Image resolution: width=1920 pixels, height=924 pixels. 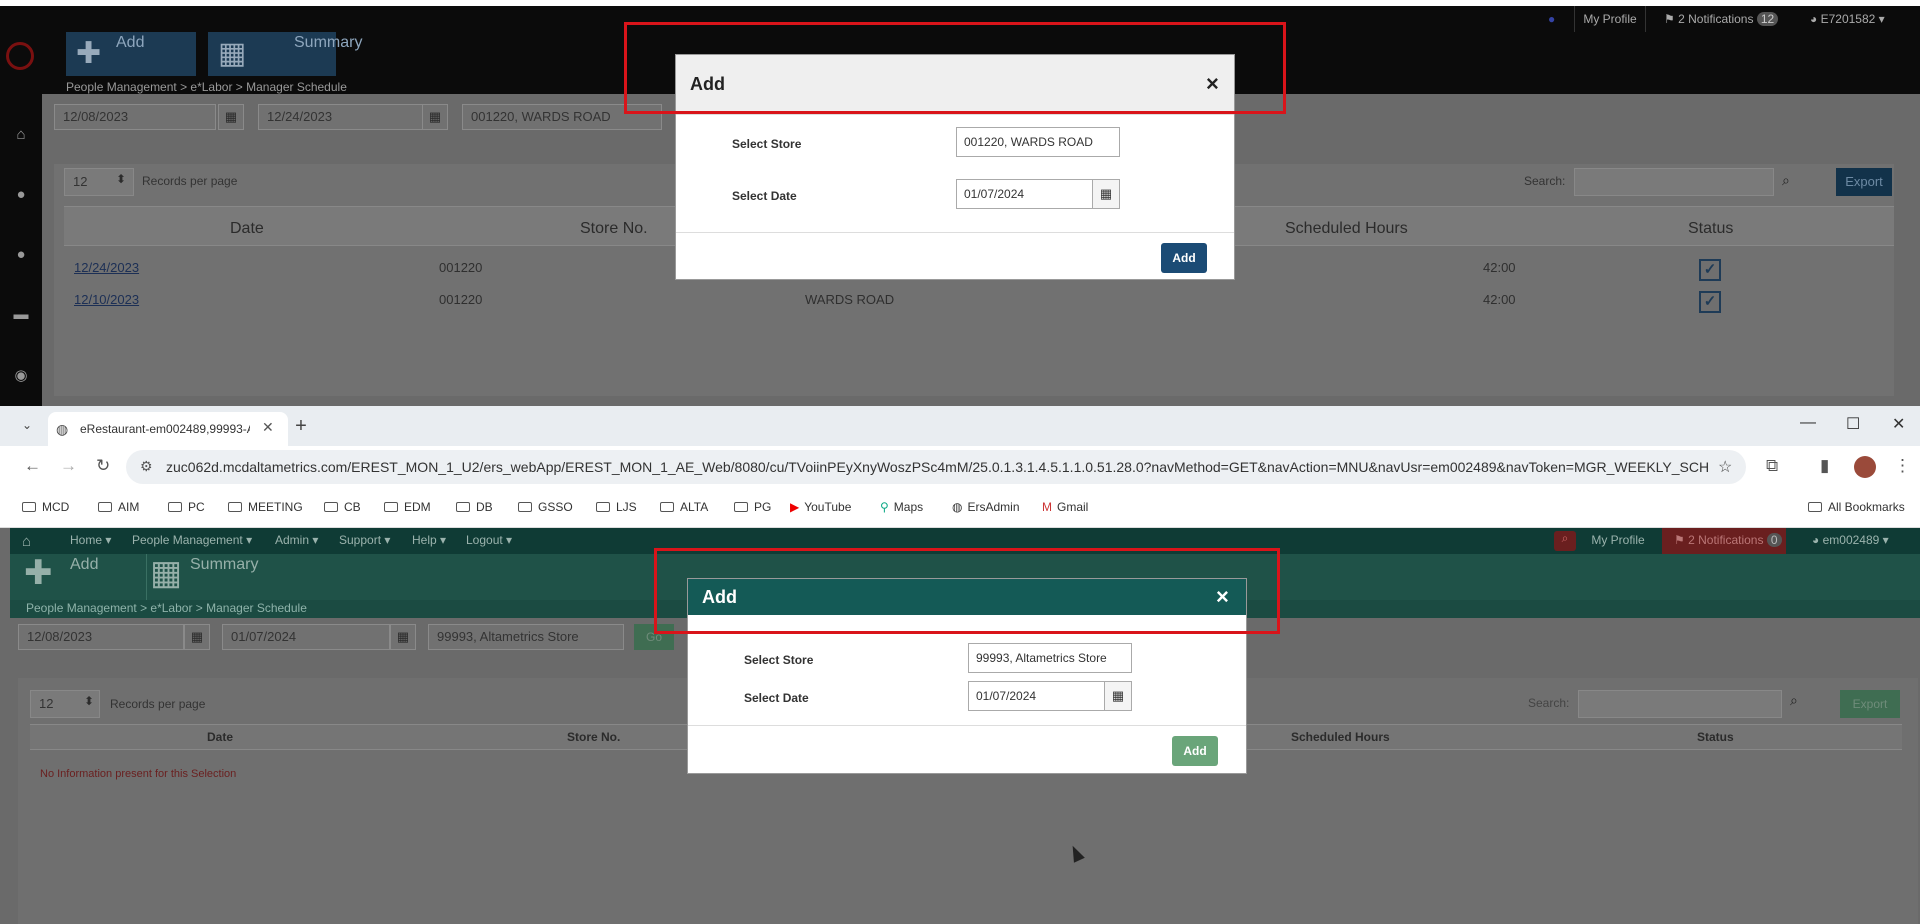 I want to click on top-summary-nav-button: ▦ Summary, so click(x=285, y=54).